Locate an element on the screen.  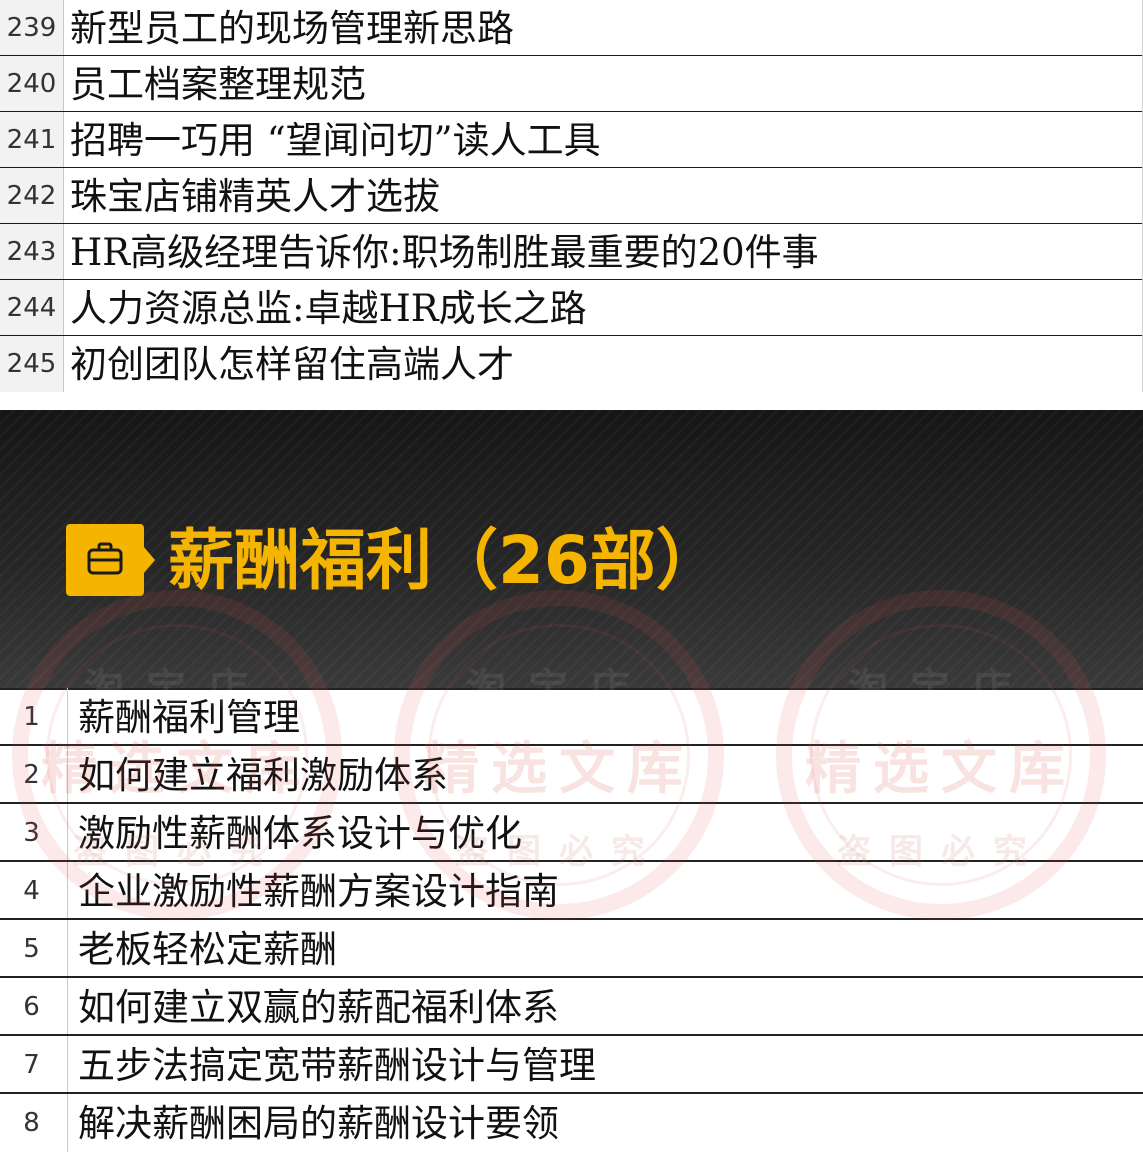
row-number: 5 is located at coordinates (34, 948).